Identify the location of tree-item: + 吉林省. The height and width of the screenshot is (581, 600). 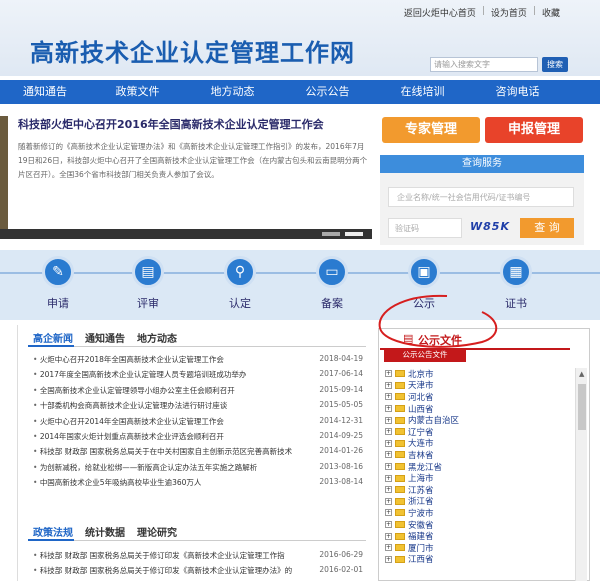
(422, 455).